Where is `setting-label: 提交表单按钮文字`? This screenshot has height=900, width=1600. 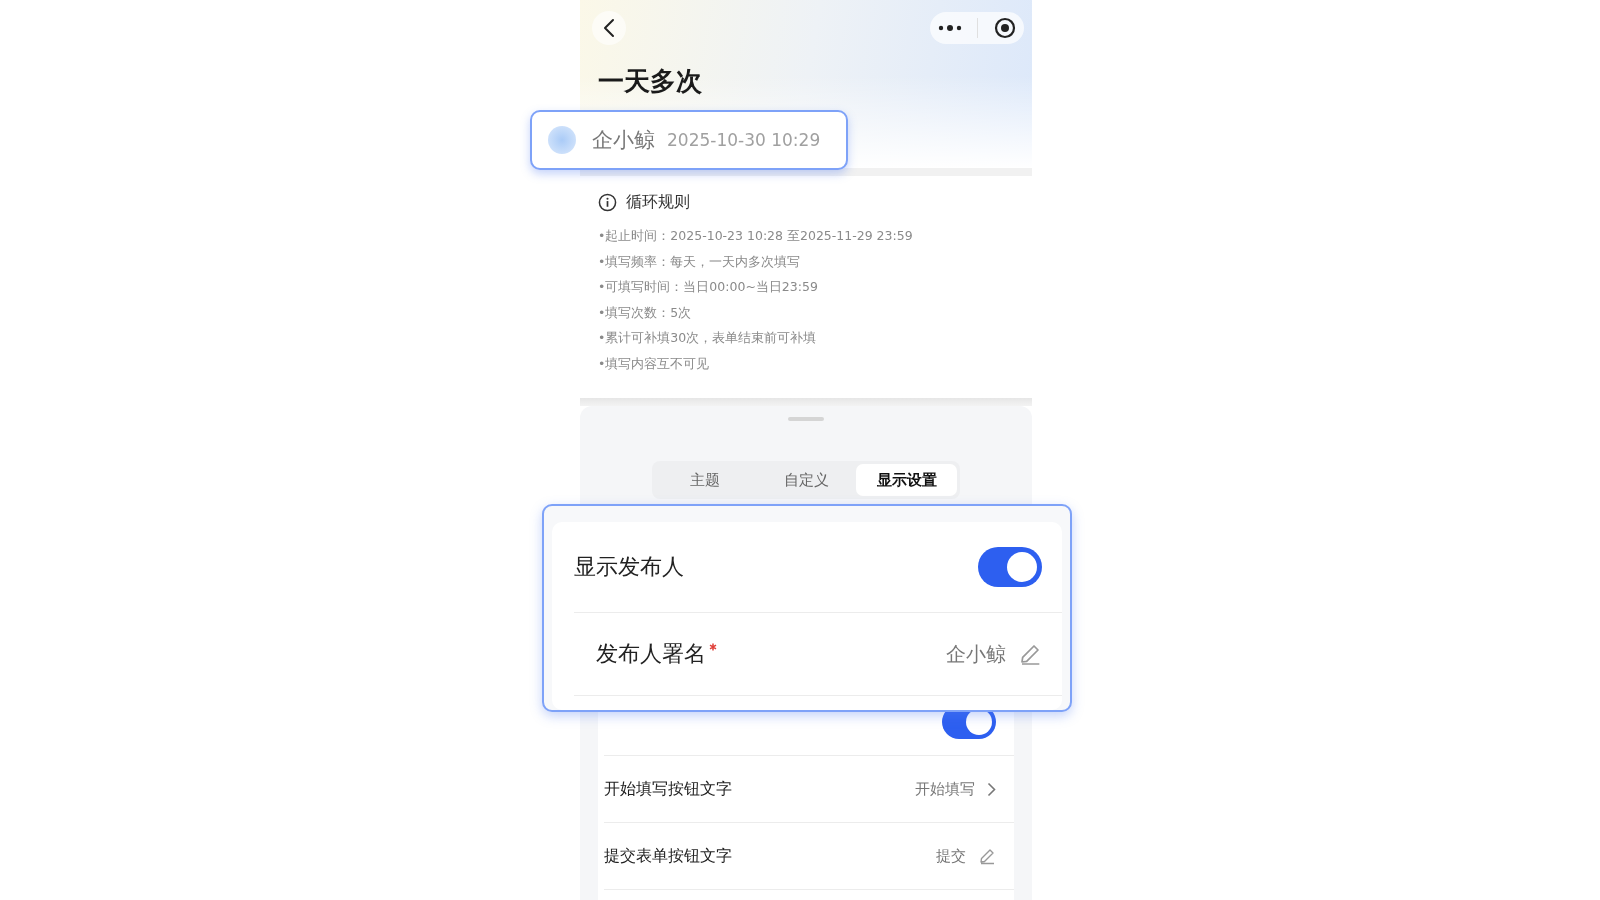 setting-label: 提交表单按钮文字 is located at coordinates (668, 856).